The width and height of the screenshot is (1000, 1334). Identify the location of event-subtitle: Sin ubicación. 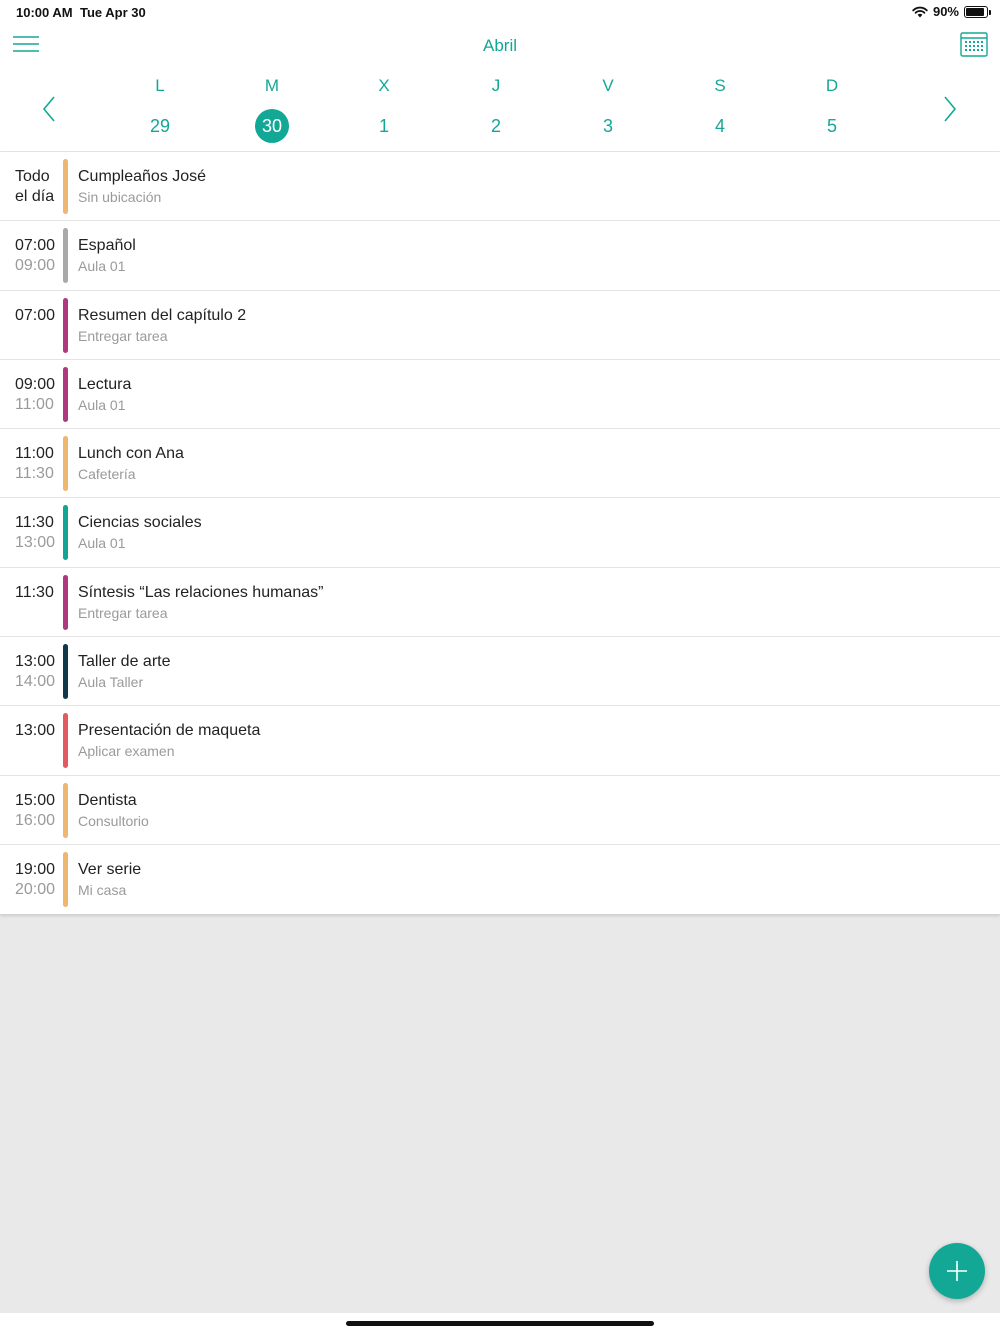
(120, 197).